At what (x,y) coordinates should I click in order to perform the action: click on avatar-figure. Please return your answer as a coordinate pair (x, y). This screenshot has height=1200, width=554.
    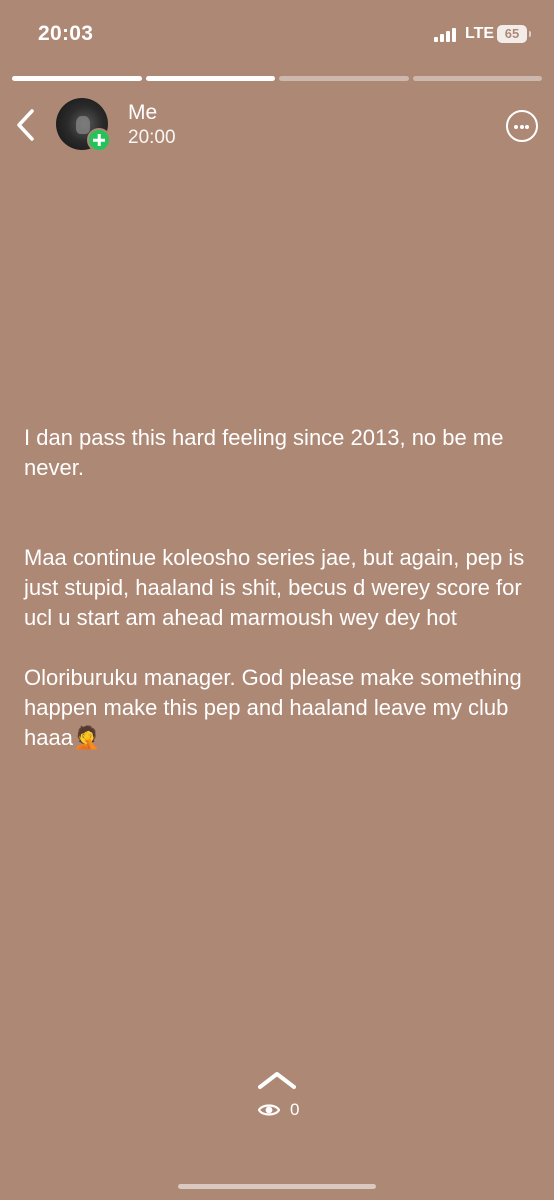
    Looking at the image, I should click on (83, 125).